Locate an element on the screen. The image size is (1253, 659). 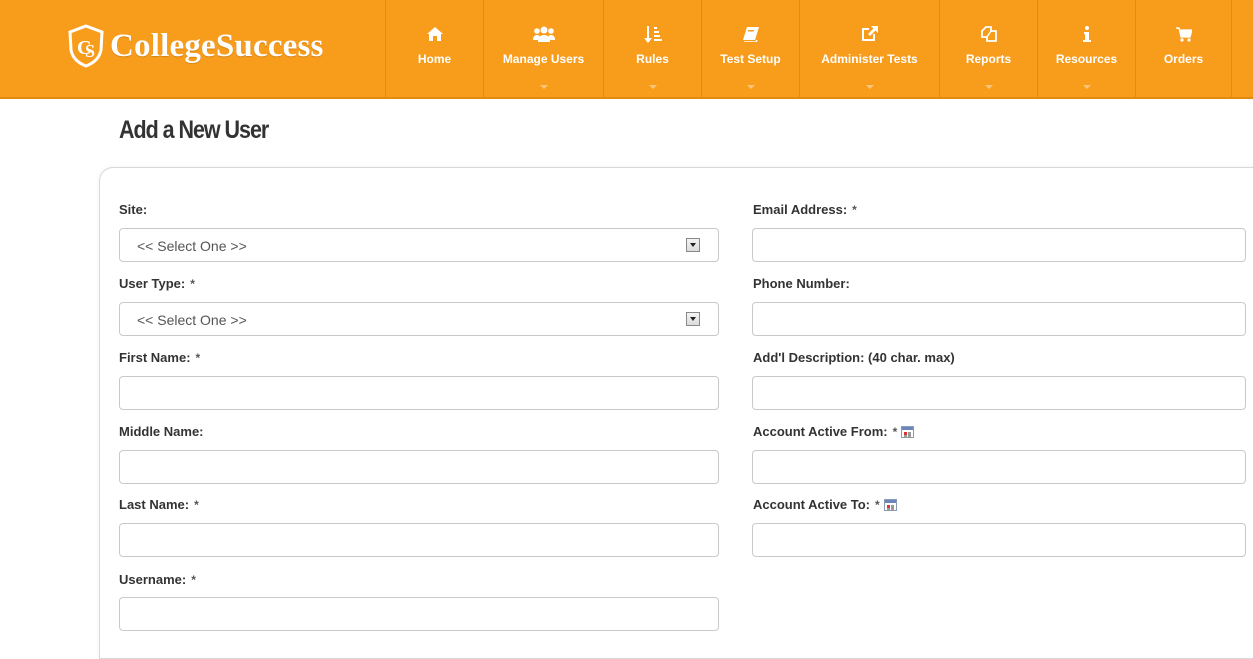
description-input is located at coordinates (999, 393).